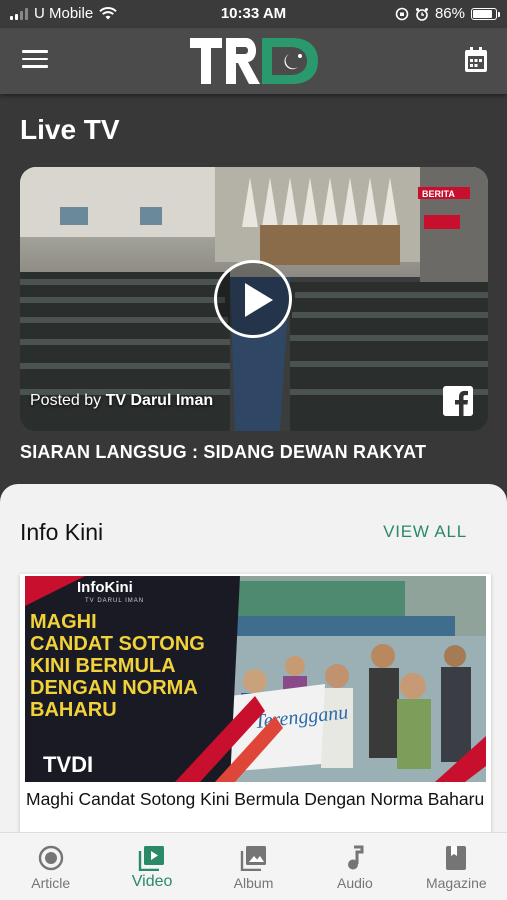 This screenshot has width=507, height=900. Describe the element at coordinates (35, 60) in the screenshot. I see `menu-icon` at that location.